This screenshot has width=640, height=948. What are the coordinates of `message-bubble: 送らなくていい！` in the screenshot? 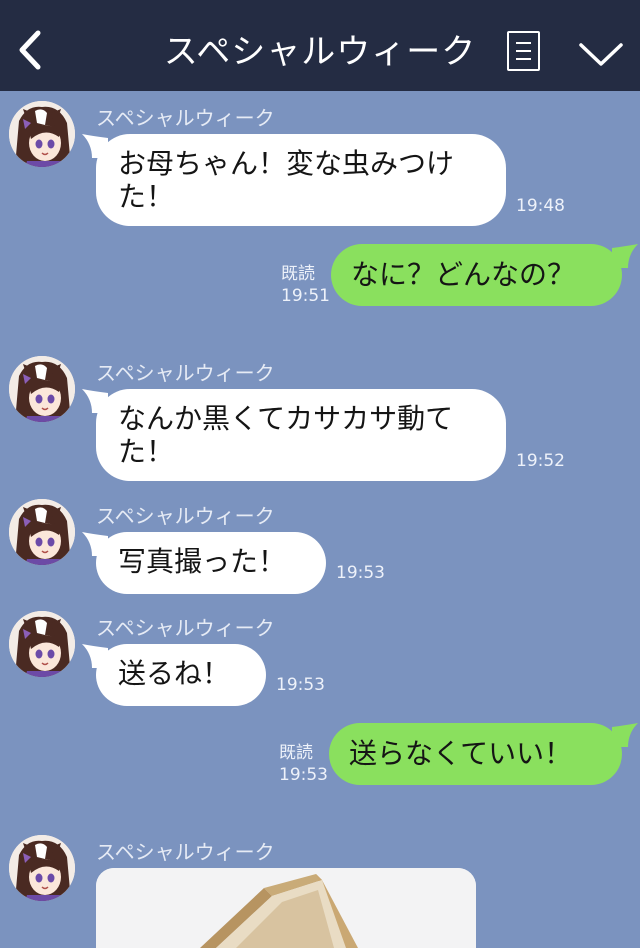 It's located at (475, 754).